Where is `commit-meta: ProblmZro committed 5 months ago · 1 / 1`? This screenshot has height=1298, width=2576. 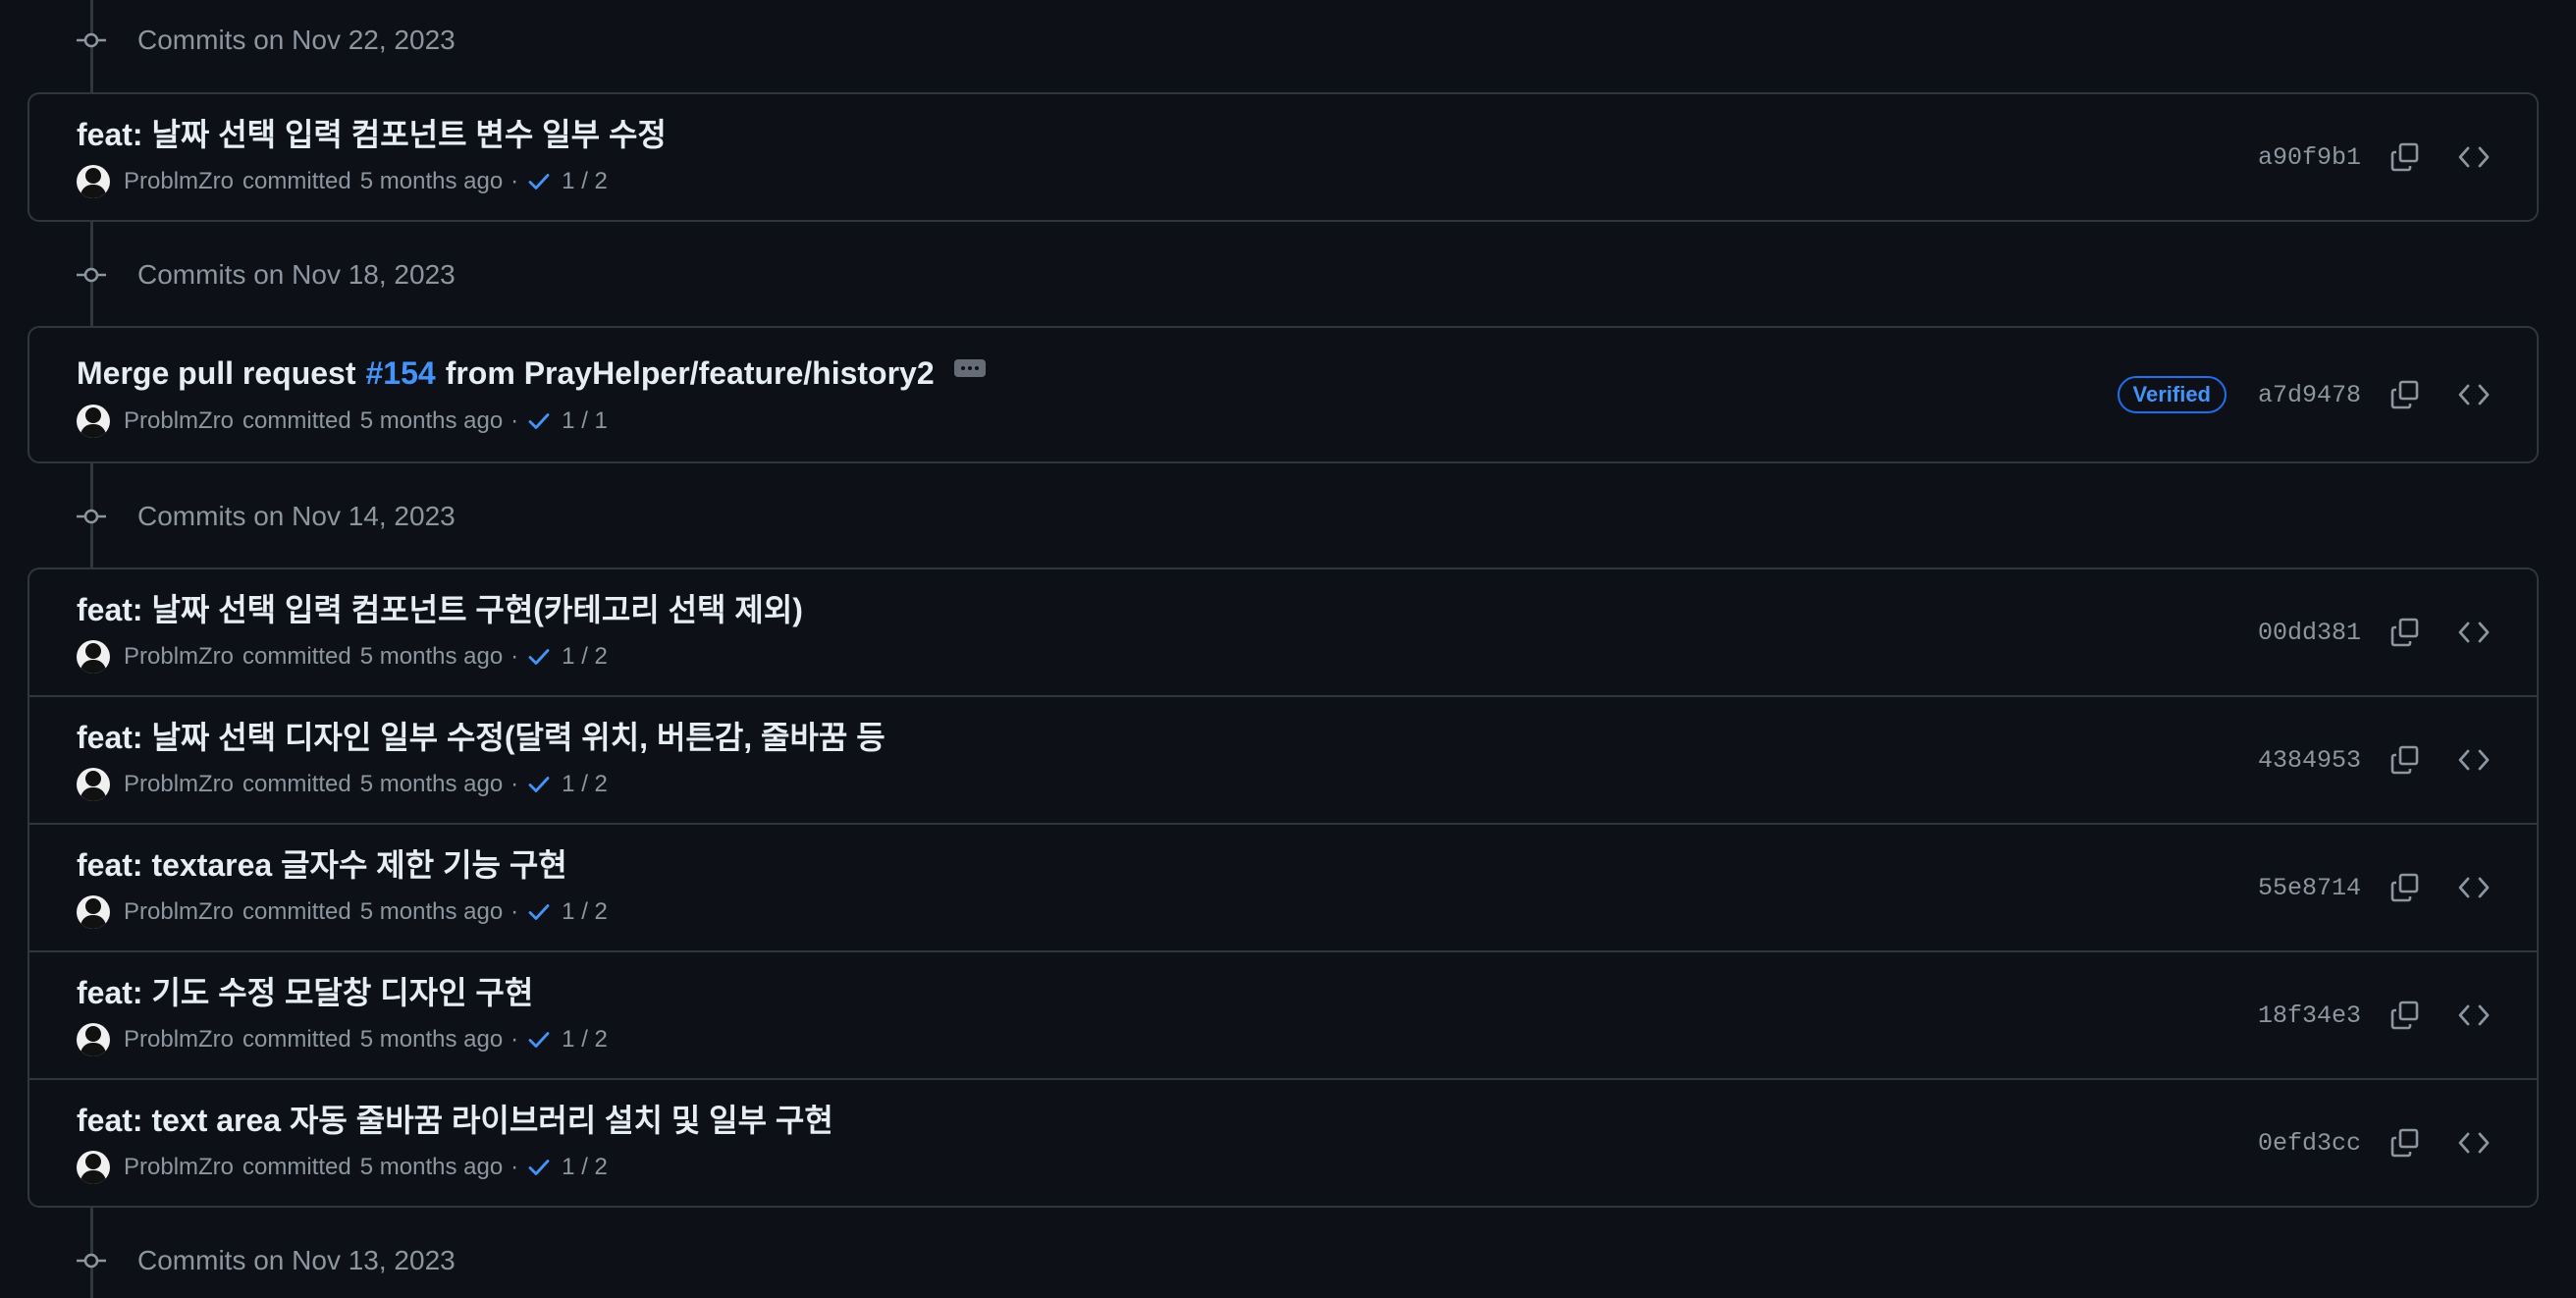
commit-meta: ProblmZro committed 5 months ago · 1 / 1 is located at coordinates (342, 421).